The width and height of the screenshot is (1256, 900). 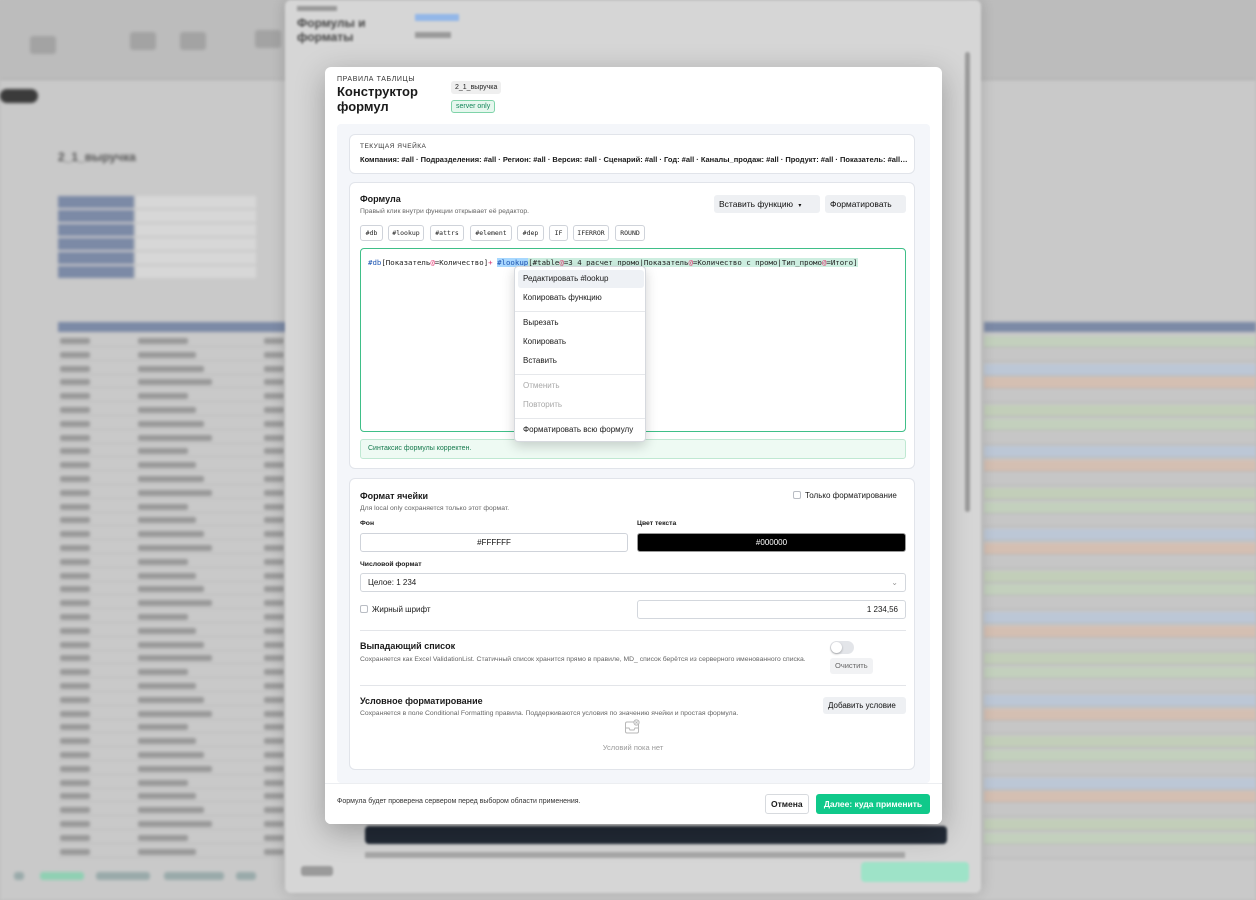 I want to click on menu-cut: Вырезать, so click(x=581, y=323).